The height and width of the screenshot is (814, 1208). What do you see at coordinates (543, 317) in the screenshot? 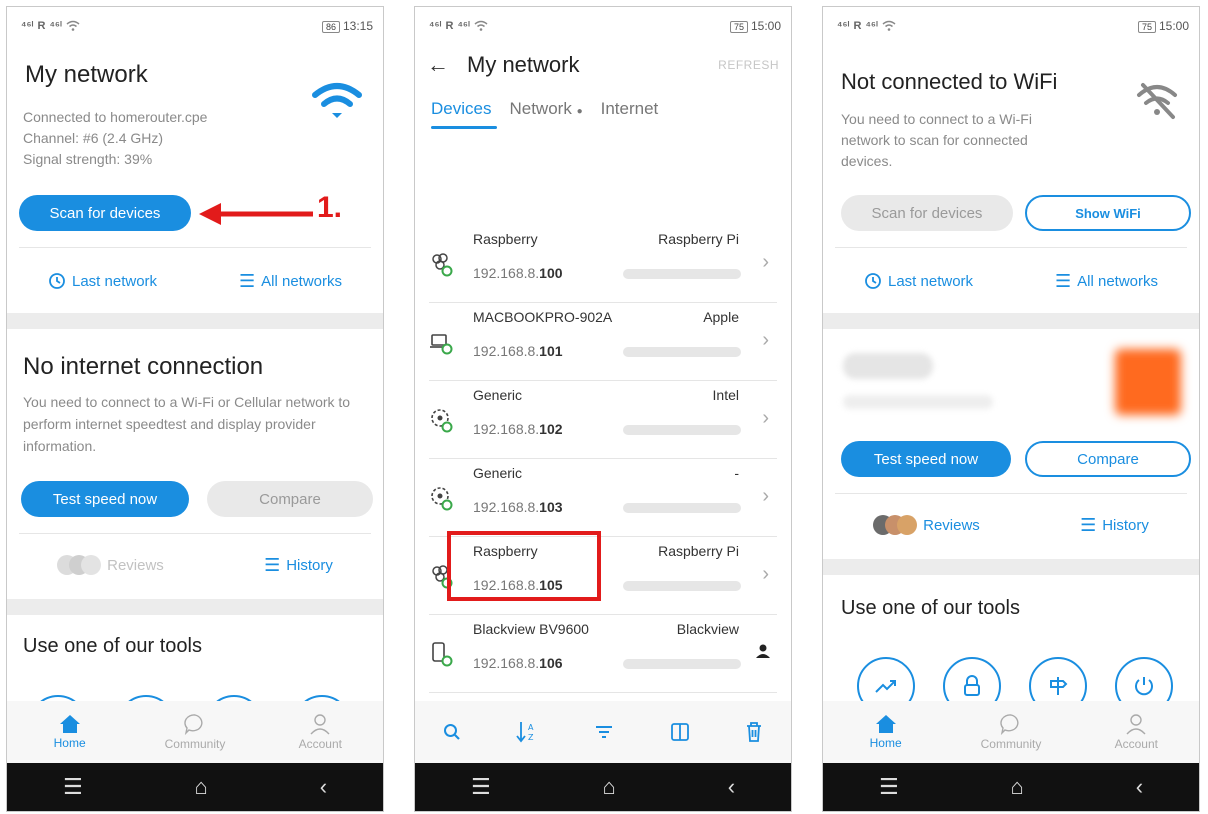
I see `device-name: MACBOOKPRO-902A` at bounding box center [543, 317].